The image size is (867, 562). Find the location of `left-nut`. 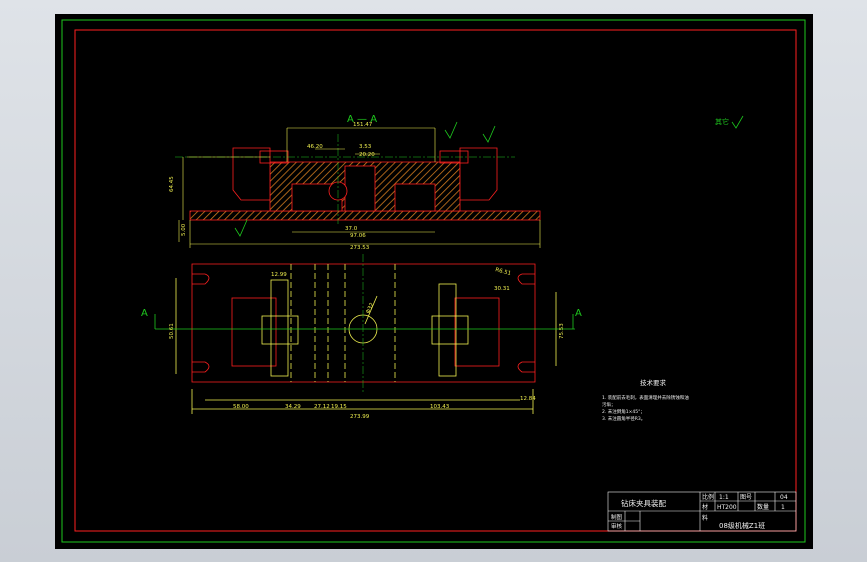

left-nut is located at coordinates (280, 330).